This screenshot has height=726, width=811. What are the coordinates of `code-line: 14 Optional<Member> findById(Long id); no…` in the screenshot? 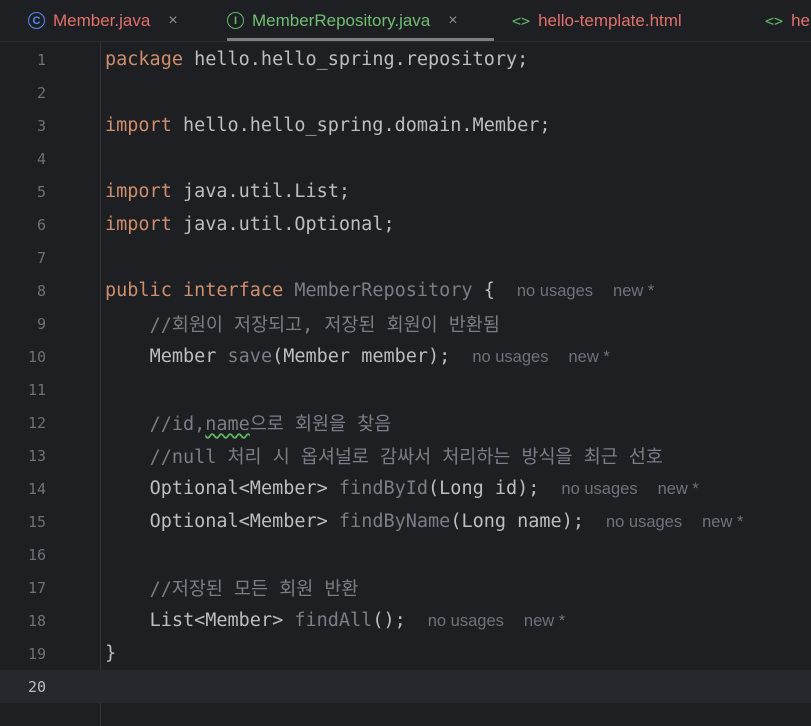 It's located at (405, 488).